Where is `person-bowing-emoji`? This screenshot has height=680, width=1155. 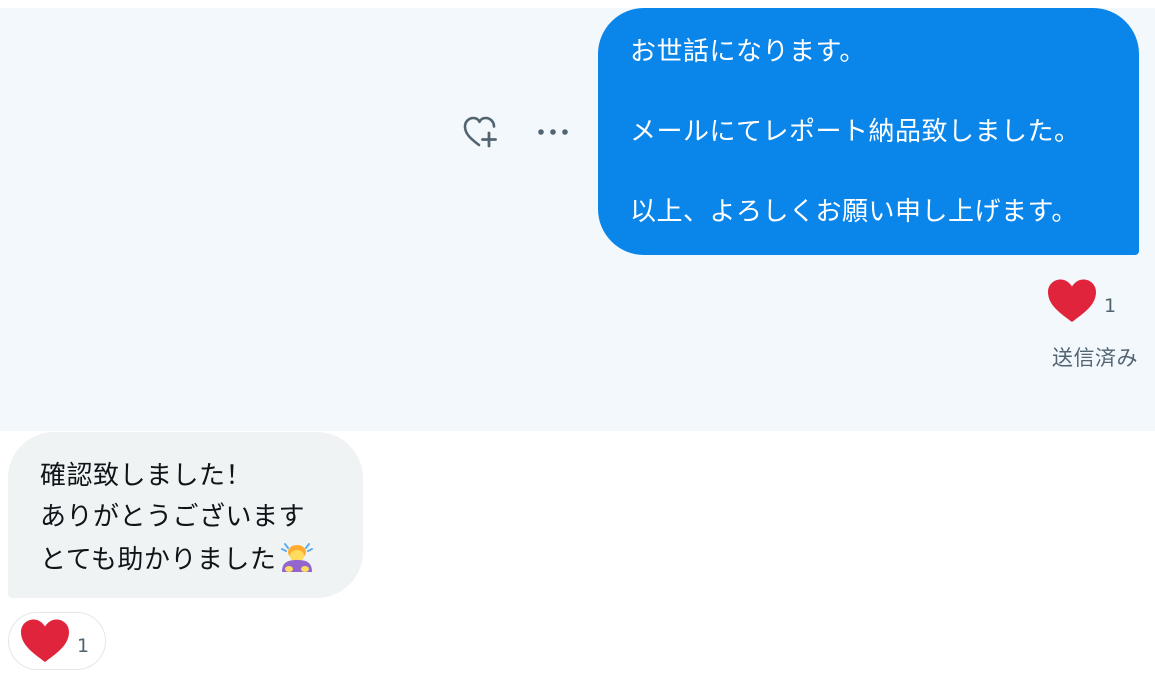 person-bowing-emoji is located at coordinates (297, 562).